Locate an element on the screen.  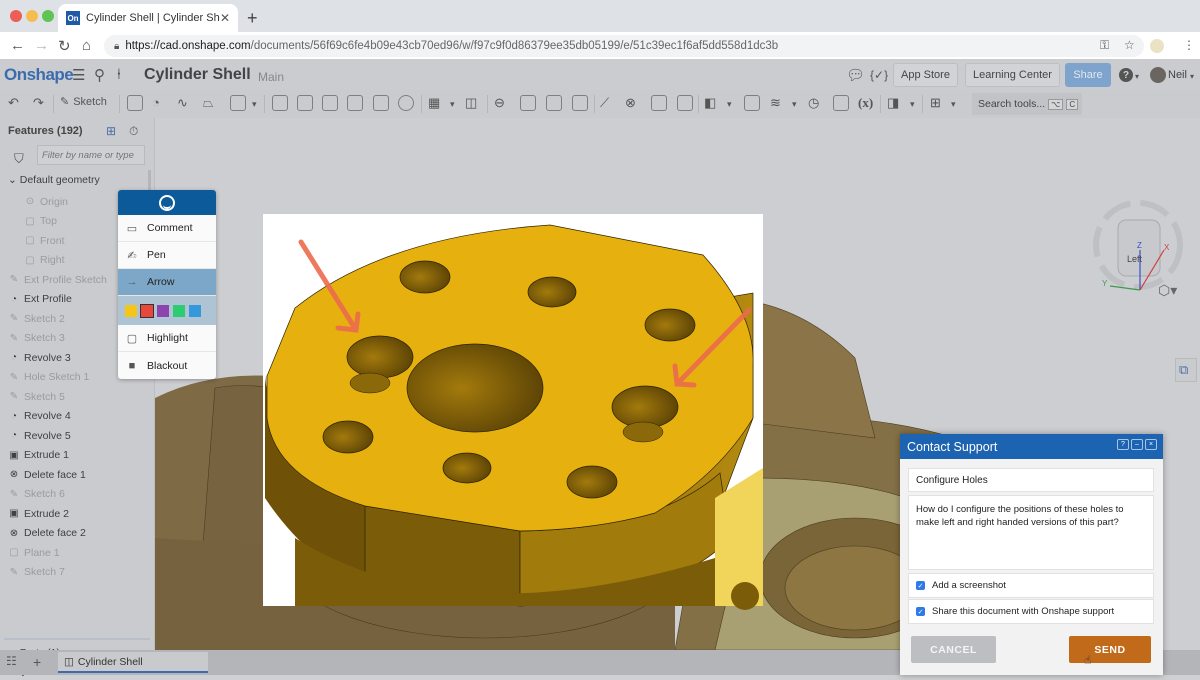
redo-icon: ↷ is located at coordinates (38, 103).